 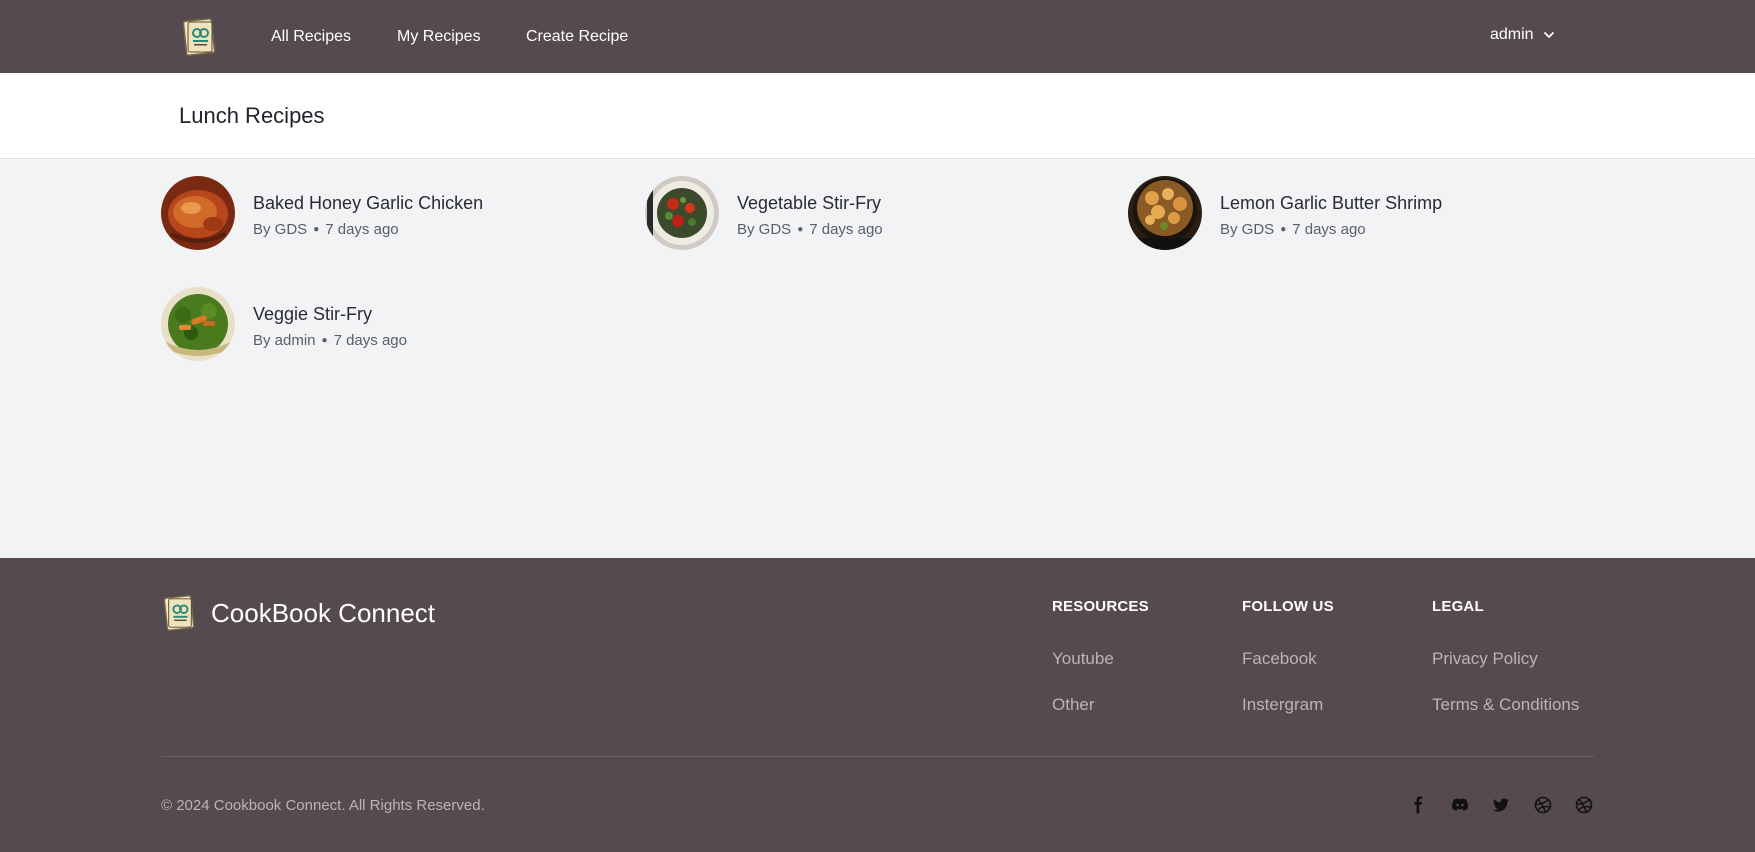 What do you see at coordinates (368, 203) in the screenshot?
I see `recipe-title: Baked Honey Garlic Chicken` at bounding box center [368, 203].